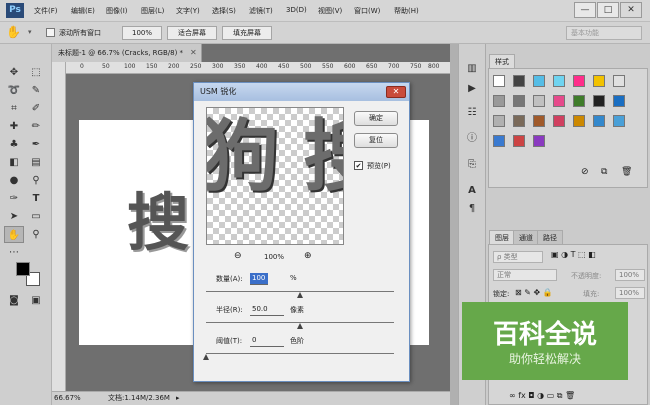  What do you see at coordinates (472, 68) in the screenshot?
I see `history-panel-icon: ▥` at bounding box center [472, 68].